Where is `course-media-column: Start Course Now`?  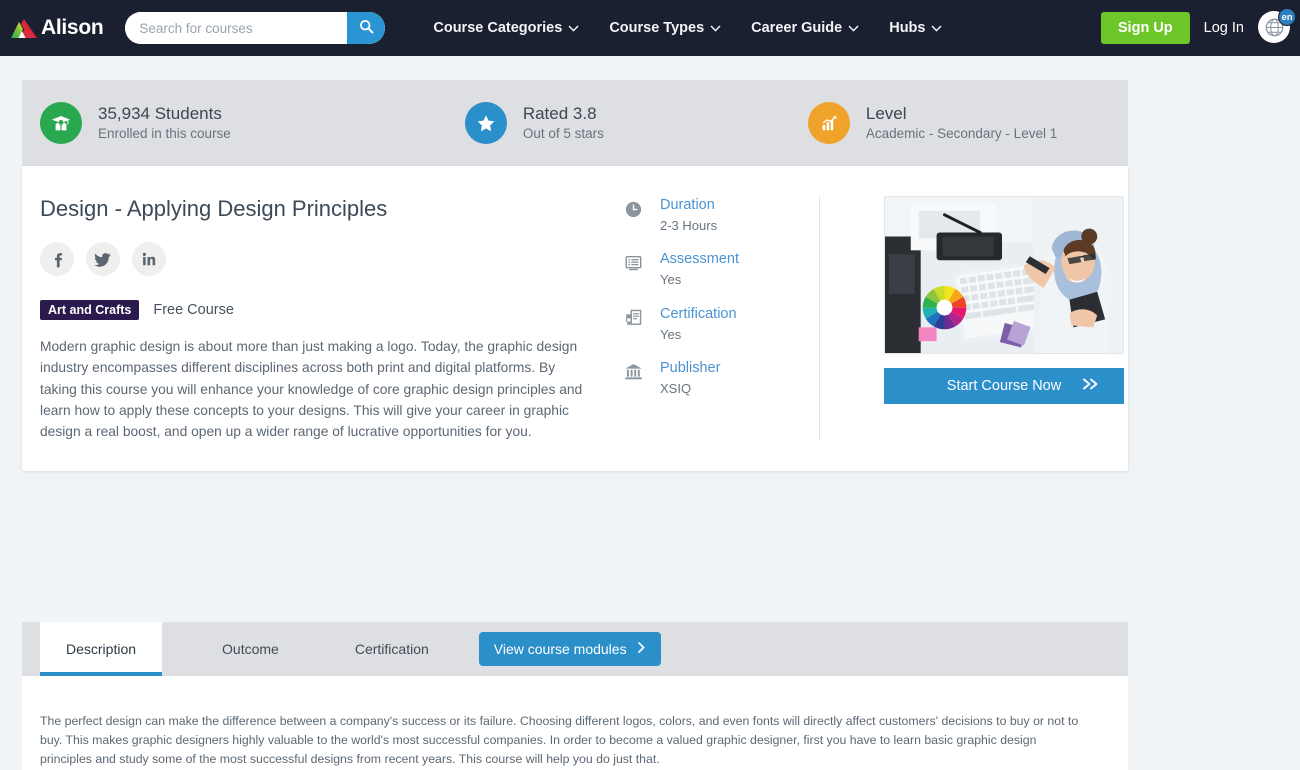 course-media-column: Start Course Now is located at coordinates (972, 333).